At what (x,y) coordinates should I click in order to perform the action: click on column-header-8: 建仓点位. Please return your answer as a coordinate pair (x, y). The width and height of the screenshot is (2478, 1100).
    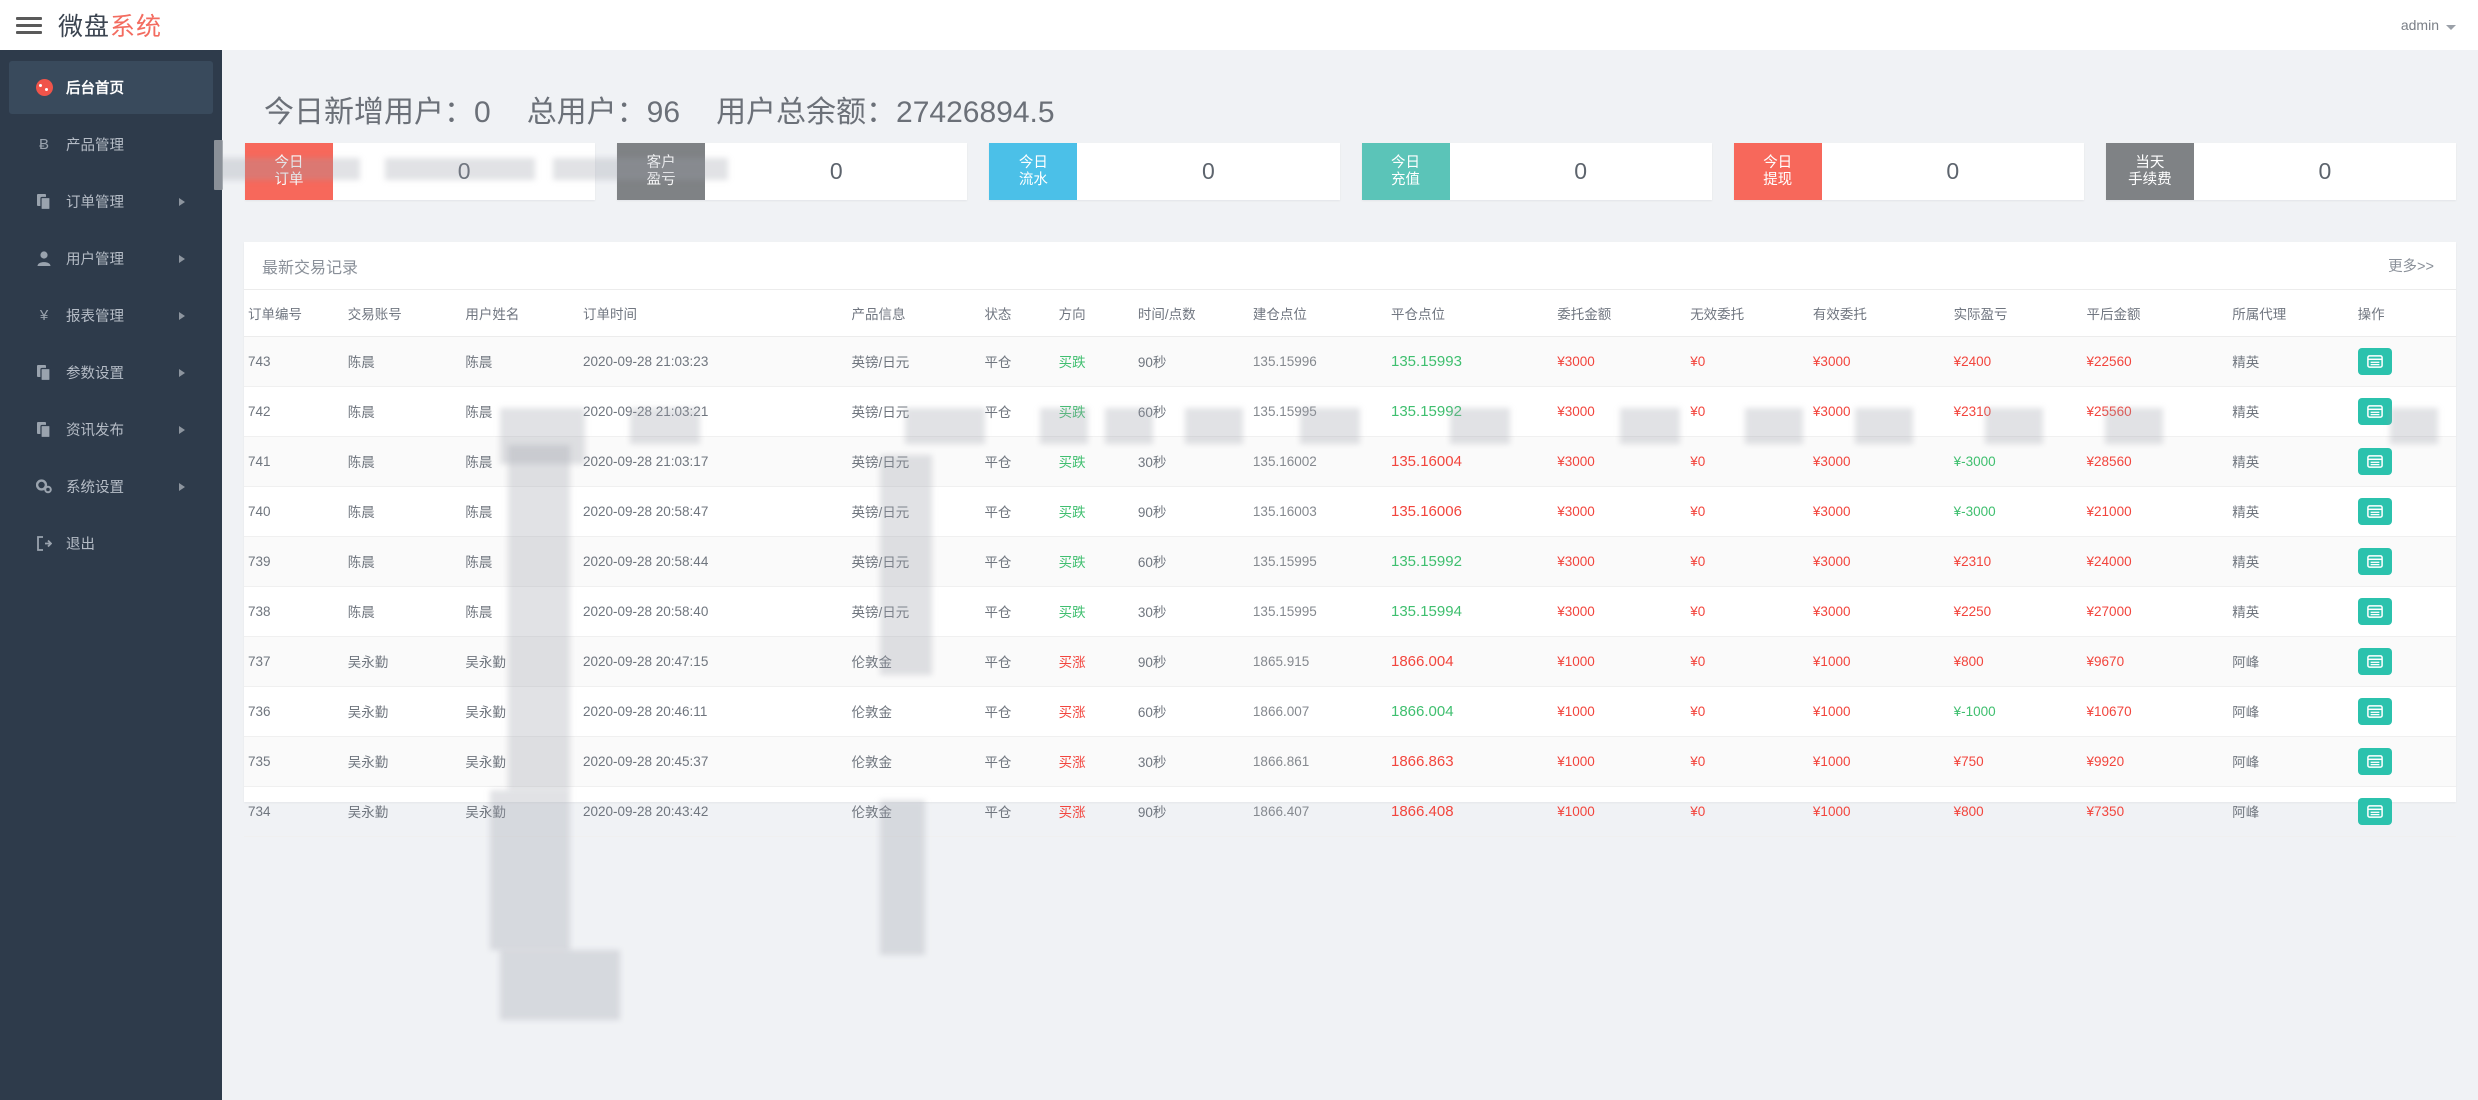
    Looking at the image, I should click on (1317, 313).